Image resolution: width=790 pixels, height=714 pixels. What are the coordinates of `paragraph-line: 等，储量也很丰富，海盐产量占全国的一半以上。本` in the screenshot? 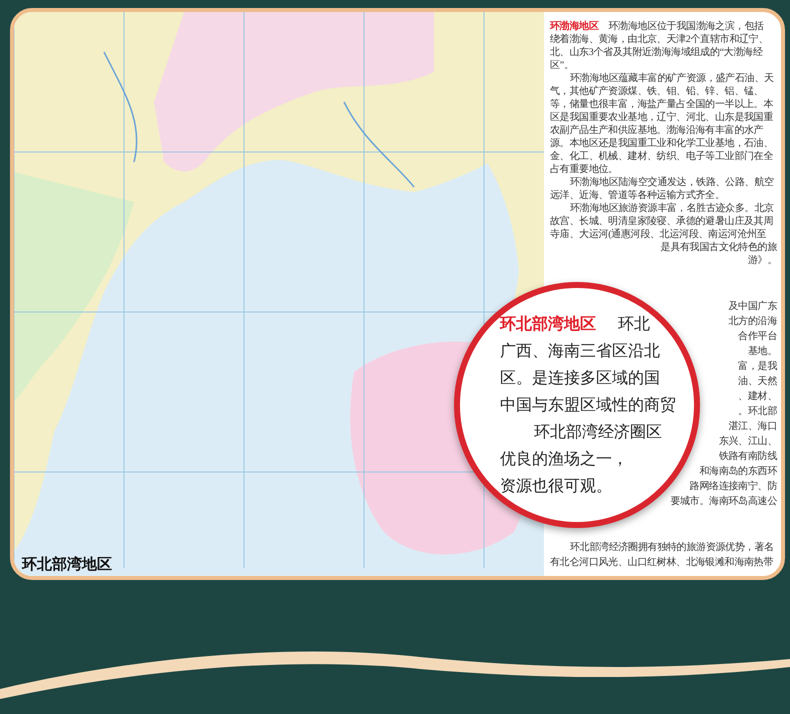 It's located at (662, 104).